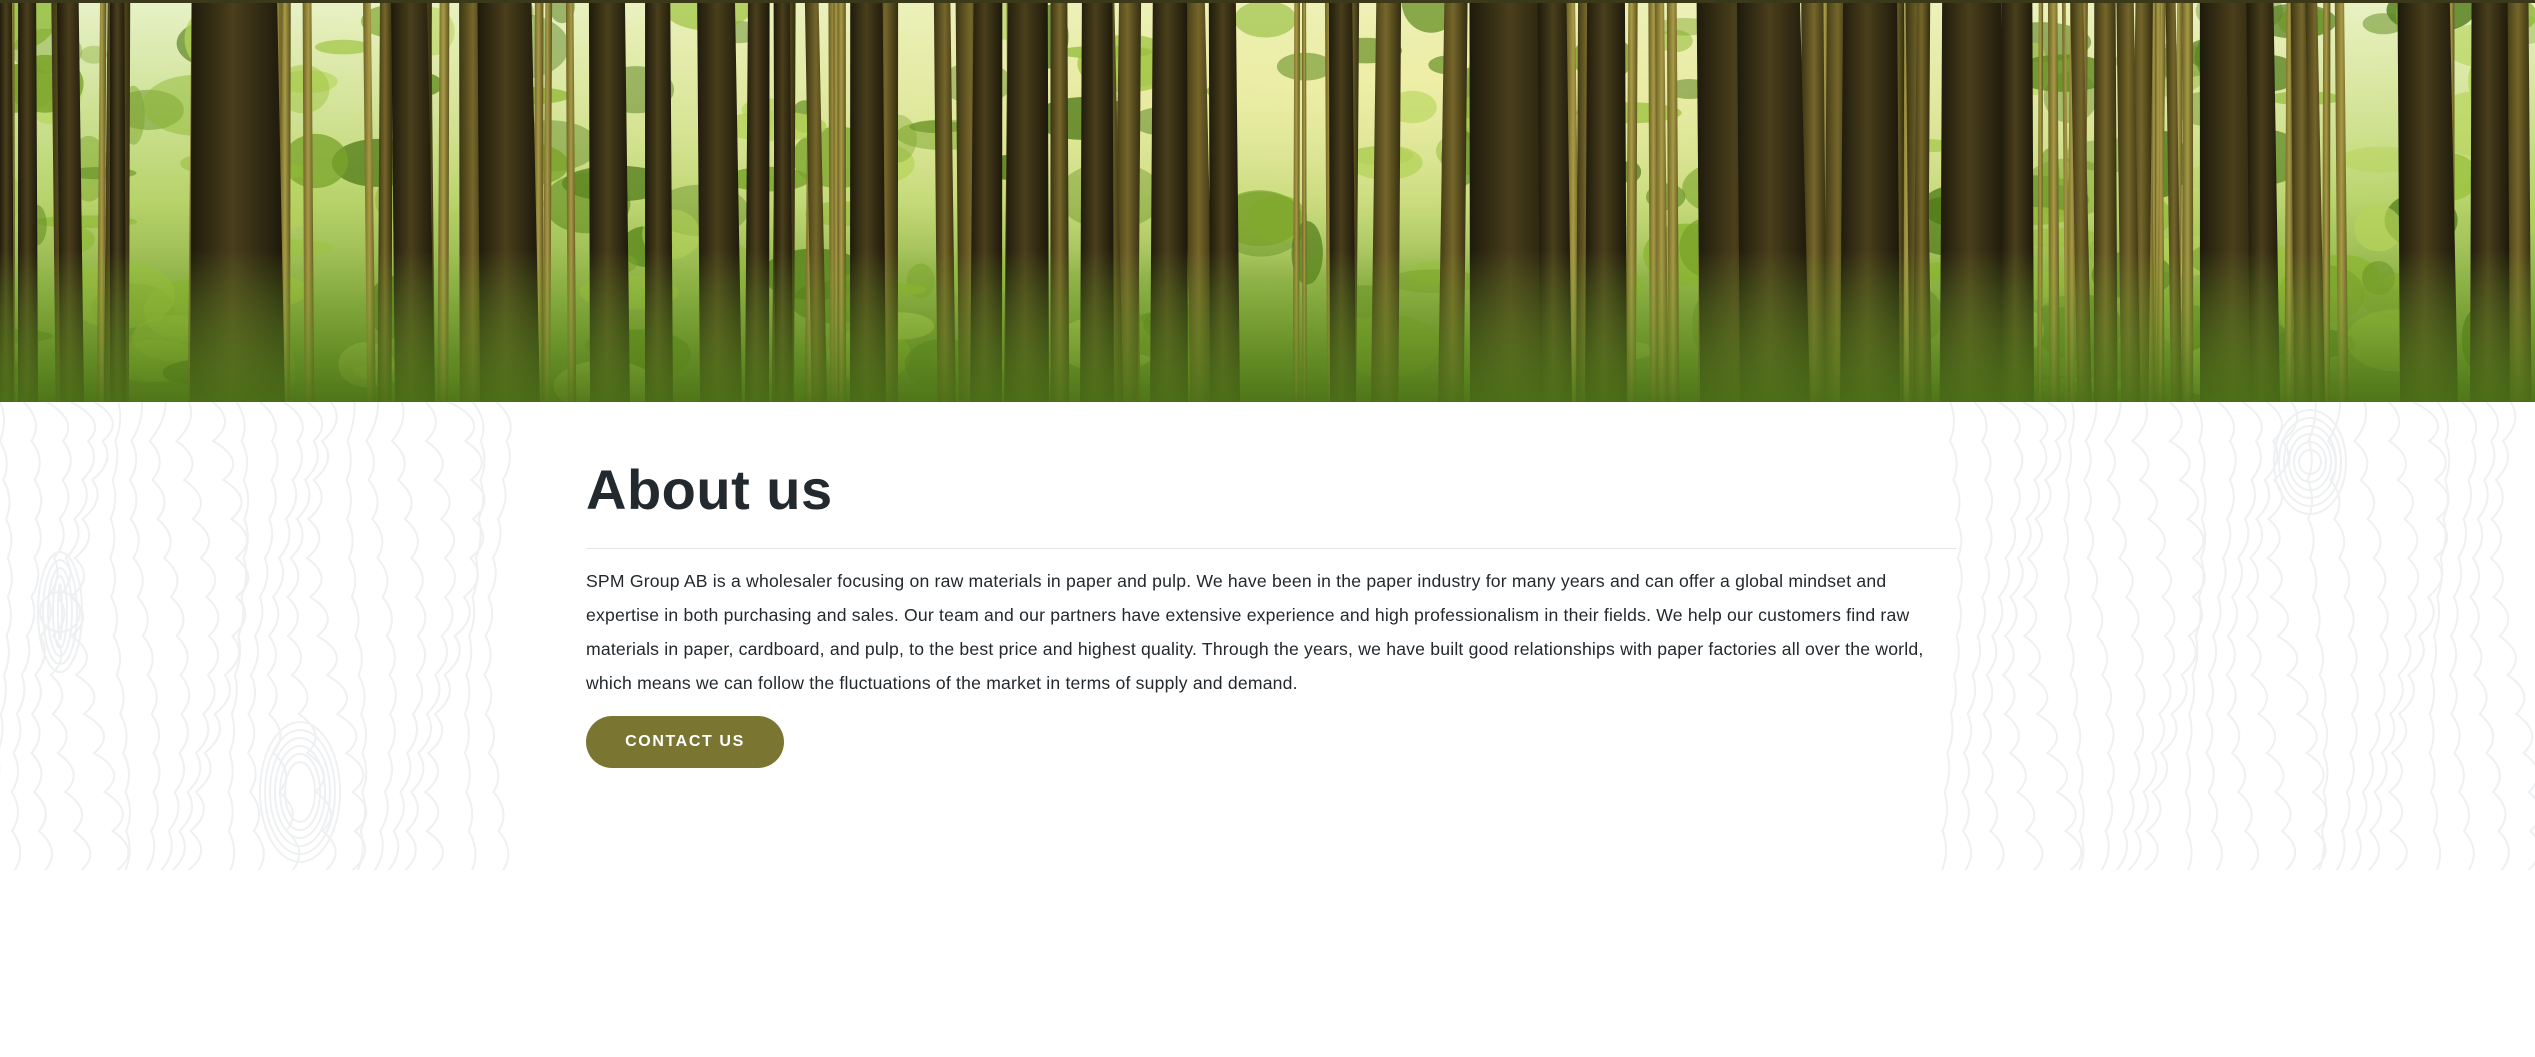 The width and height of the screenshot is (2535, 1057). Describe the element at coordinates (1271, 548) in the screenshot. I see `title-divider` at that location.